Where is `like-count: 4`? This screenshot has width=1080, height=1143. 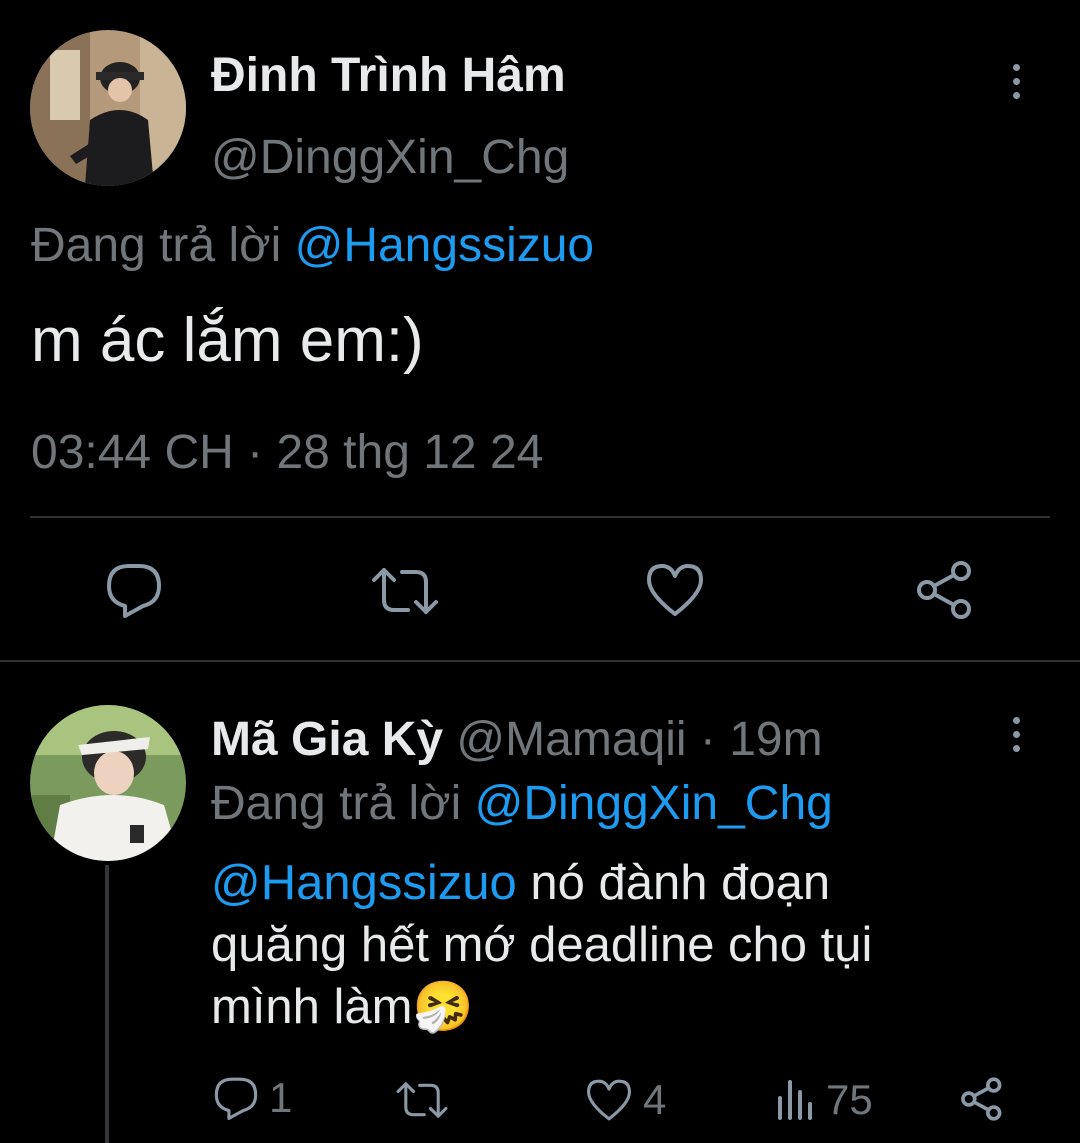
like-count: 4 is located at coordinates (655, 1099).